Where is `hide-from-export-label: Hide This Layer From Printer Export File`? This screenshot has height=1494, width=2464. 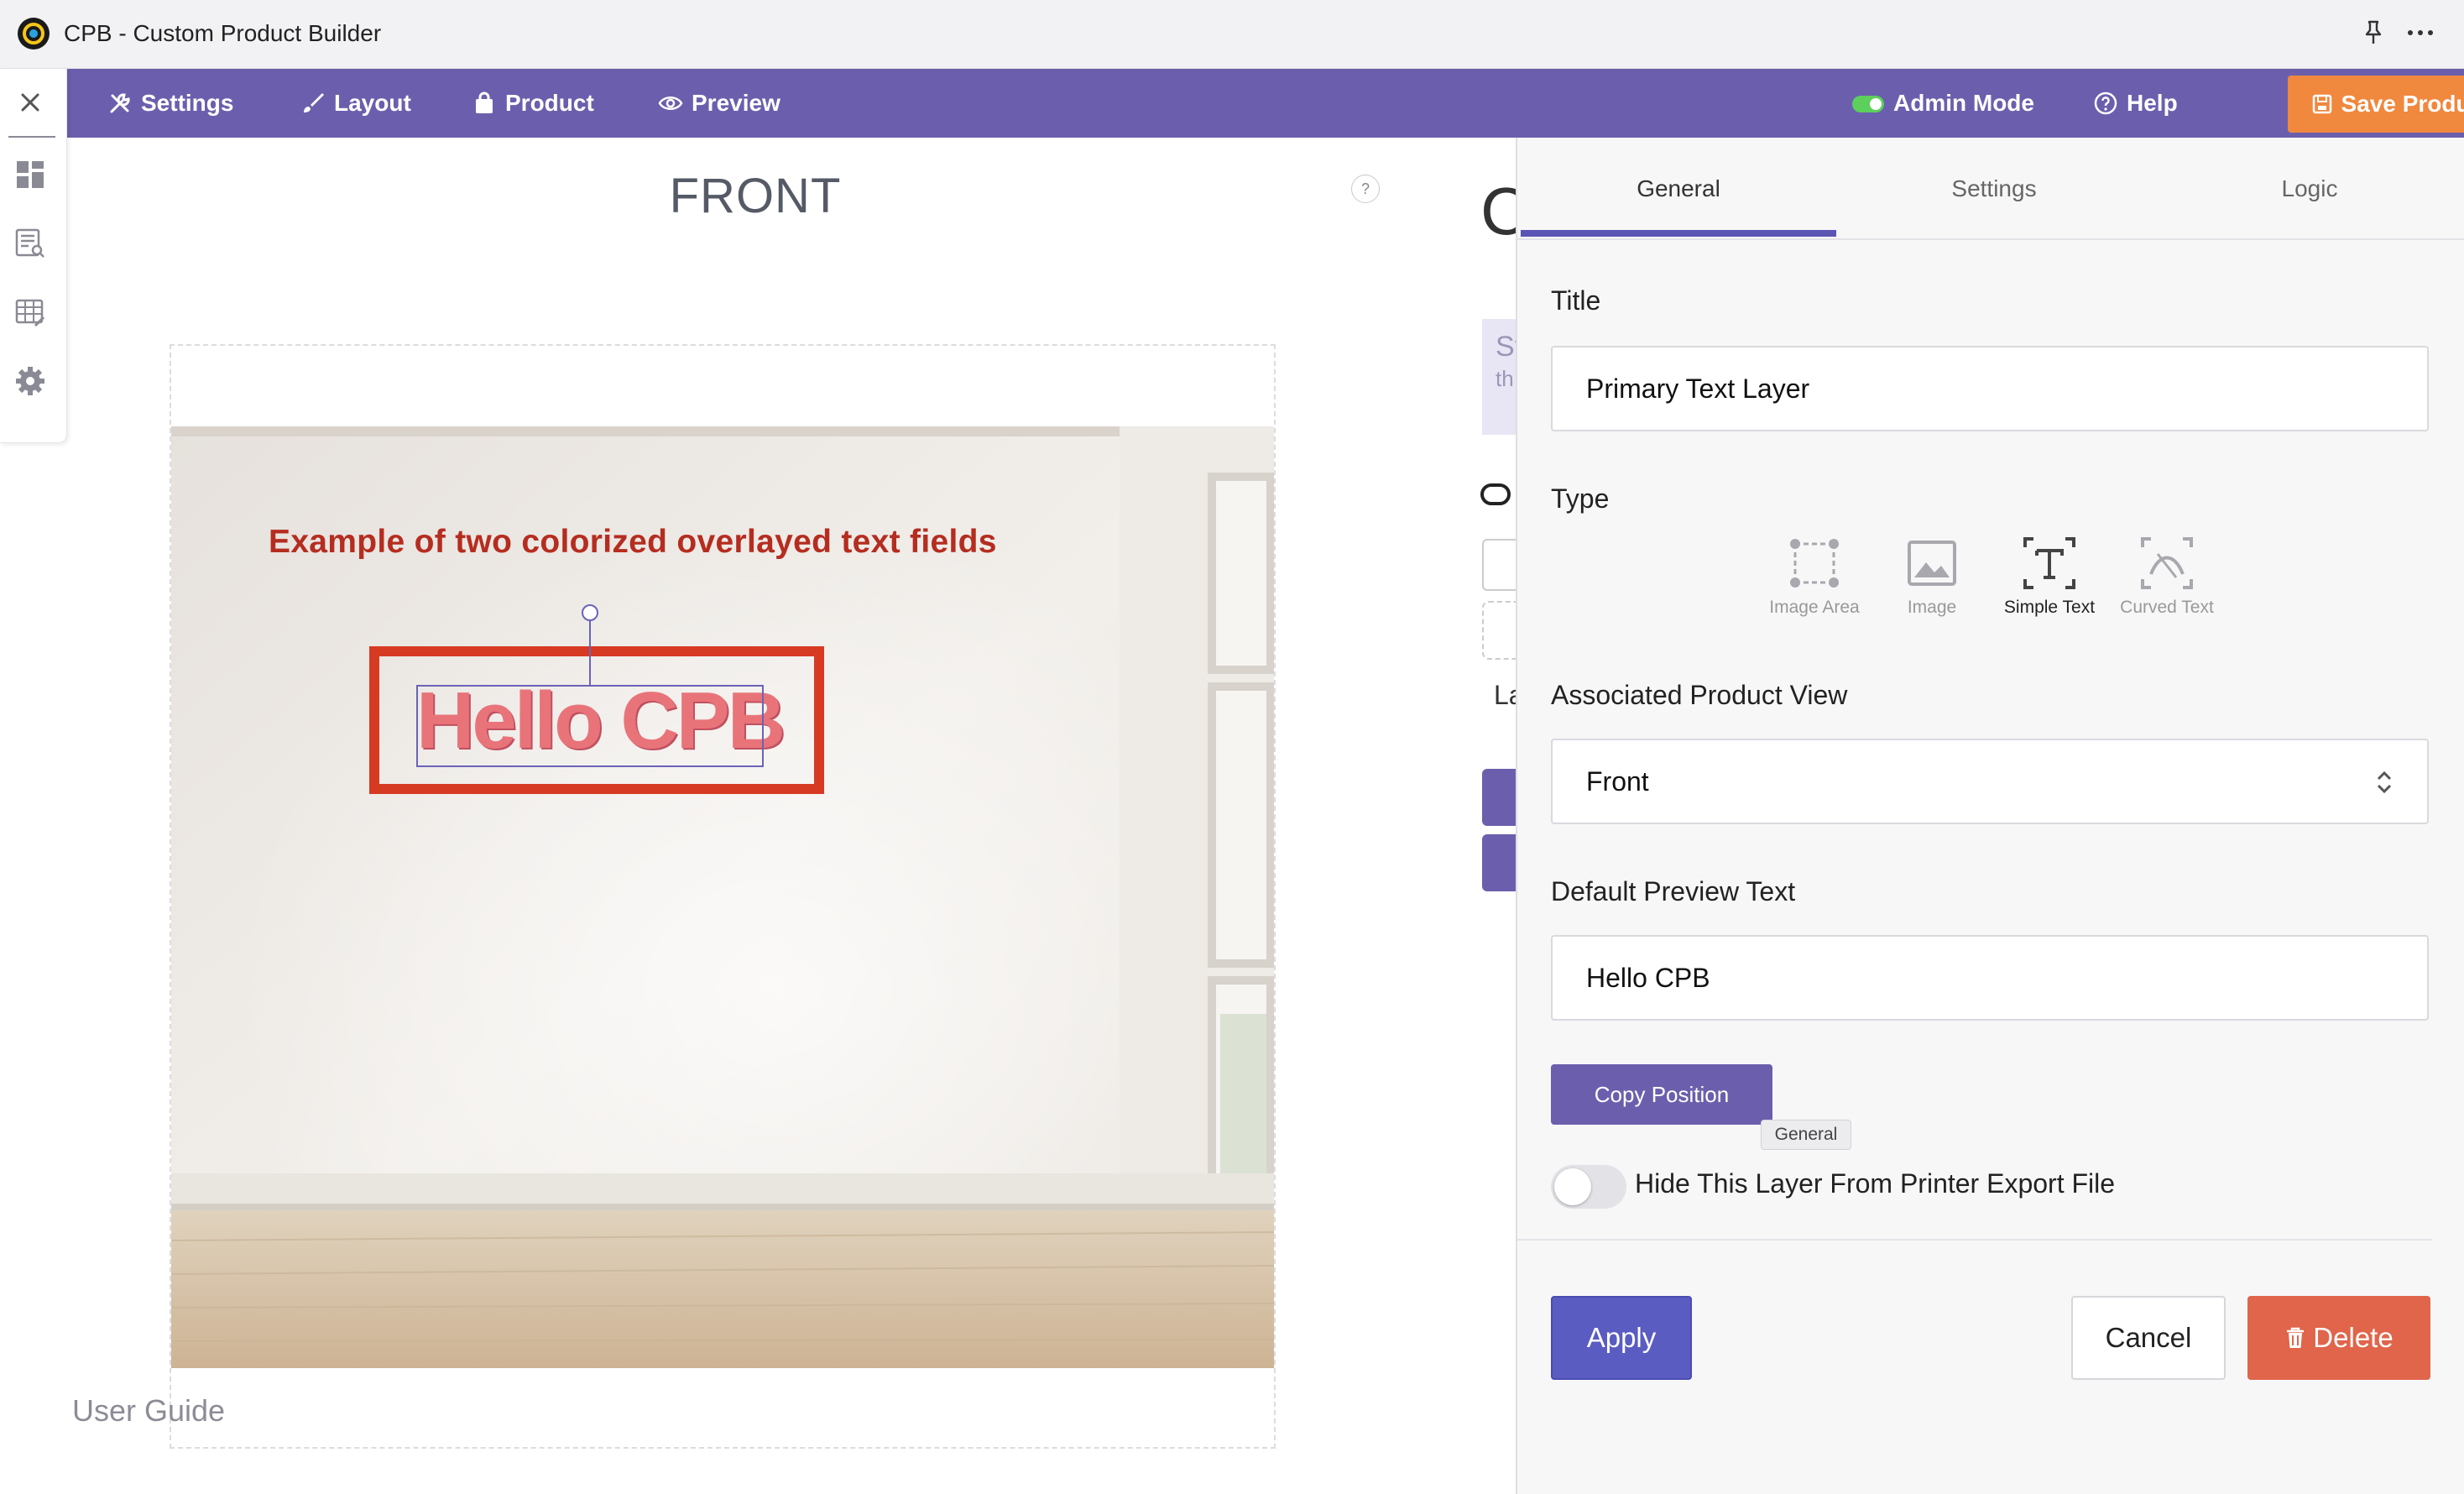
hide-from-export-label: Hide This Layer From Printer Export File is located at coordinates (1875, 1183).